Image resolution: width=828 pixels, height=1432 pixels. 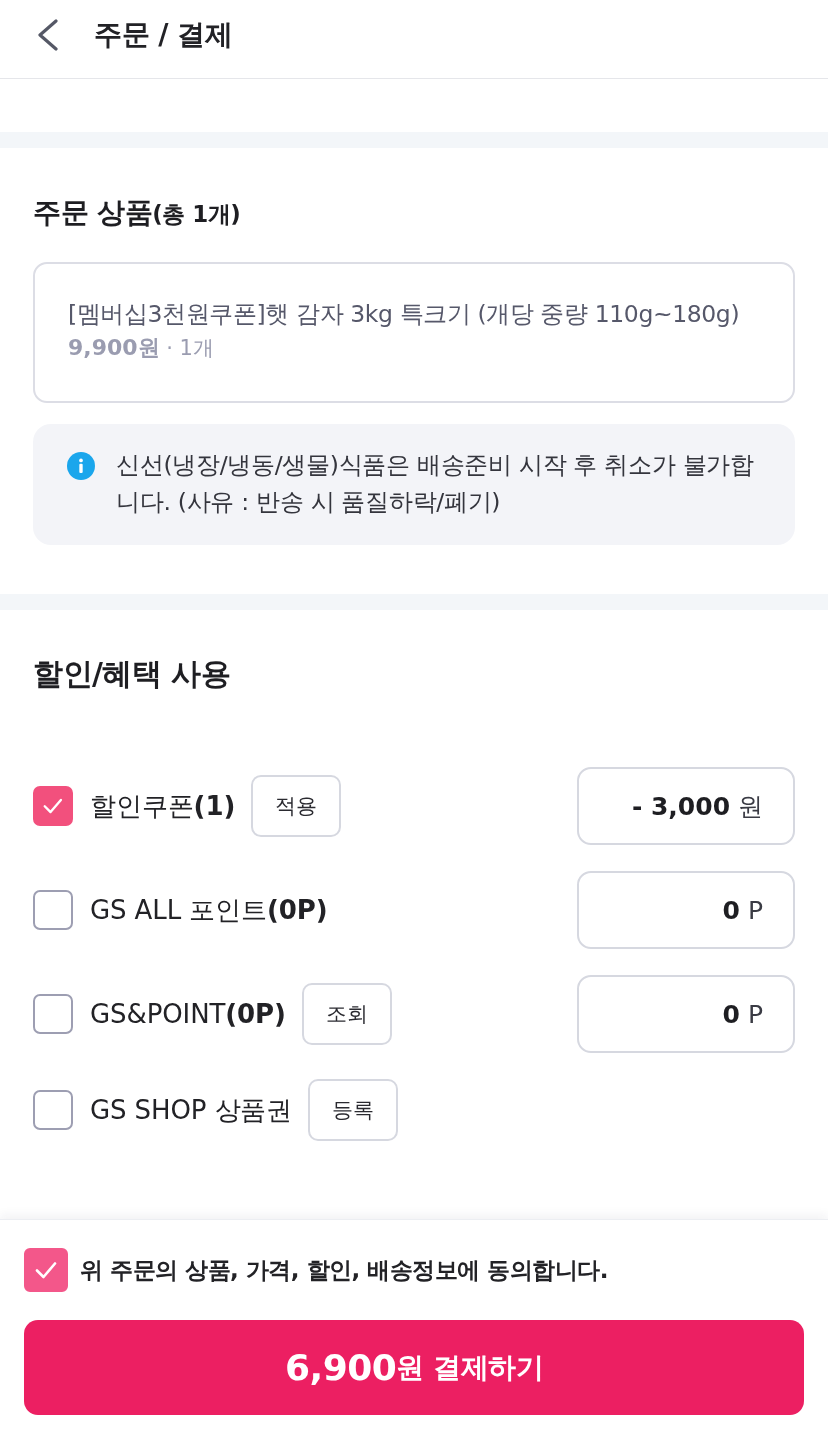 What do you see at coordinates (414, 1367) in the screenshot?
I see `pay-button: 6,900원 결제하기` at bounding box center [414, 1367].